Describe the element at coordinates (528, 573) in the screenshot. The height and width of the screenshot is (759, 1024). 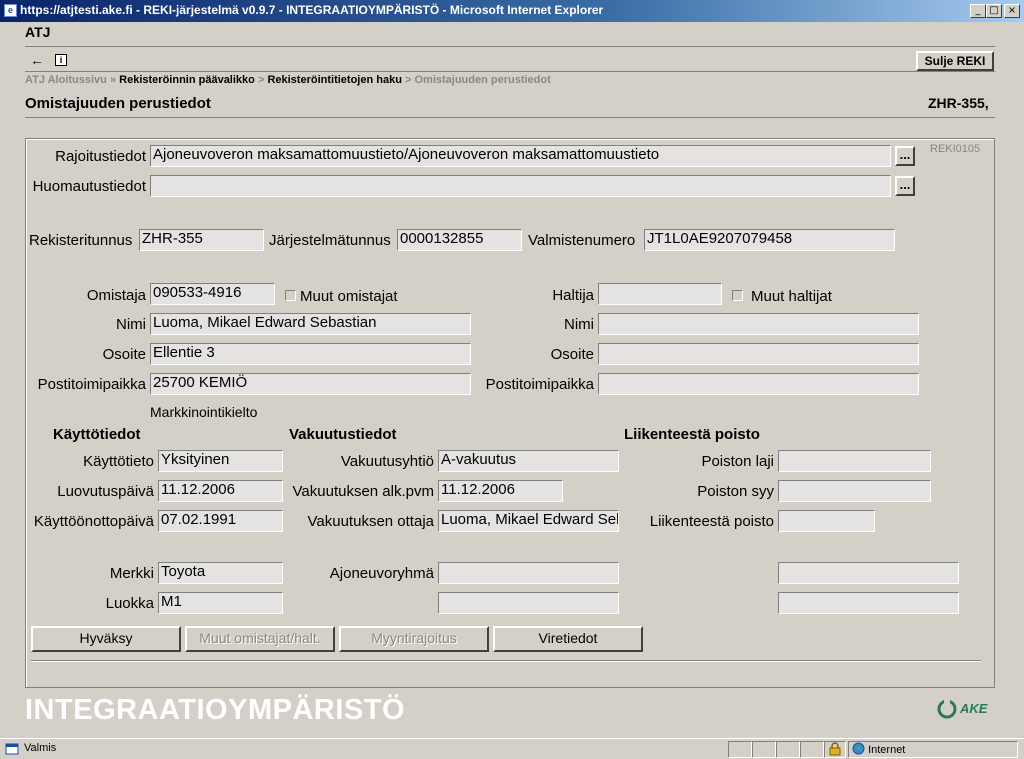
I see `vehicle-group-field` at that location.